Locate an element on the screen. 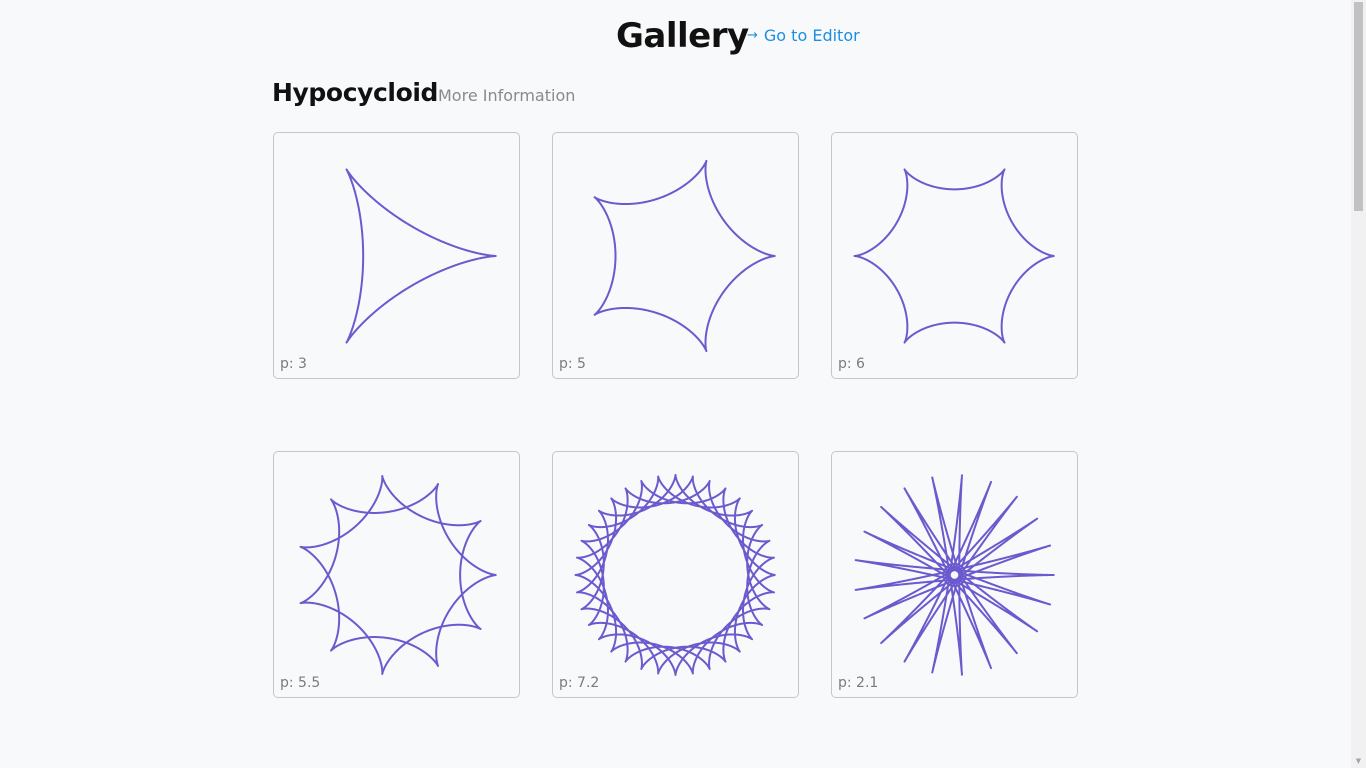 The image size is (1366, 768). card-label: p: 2.1 is located at coordinates (858, 683).